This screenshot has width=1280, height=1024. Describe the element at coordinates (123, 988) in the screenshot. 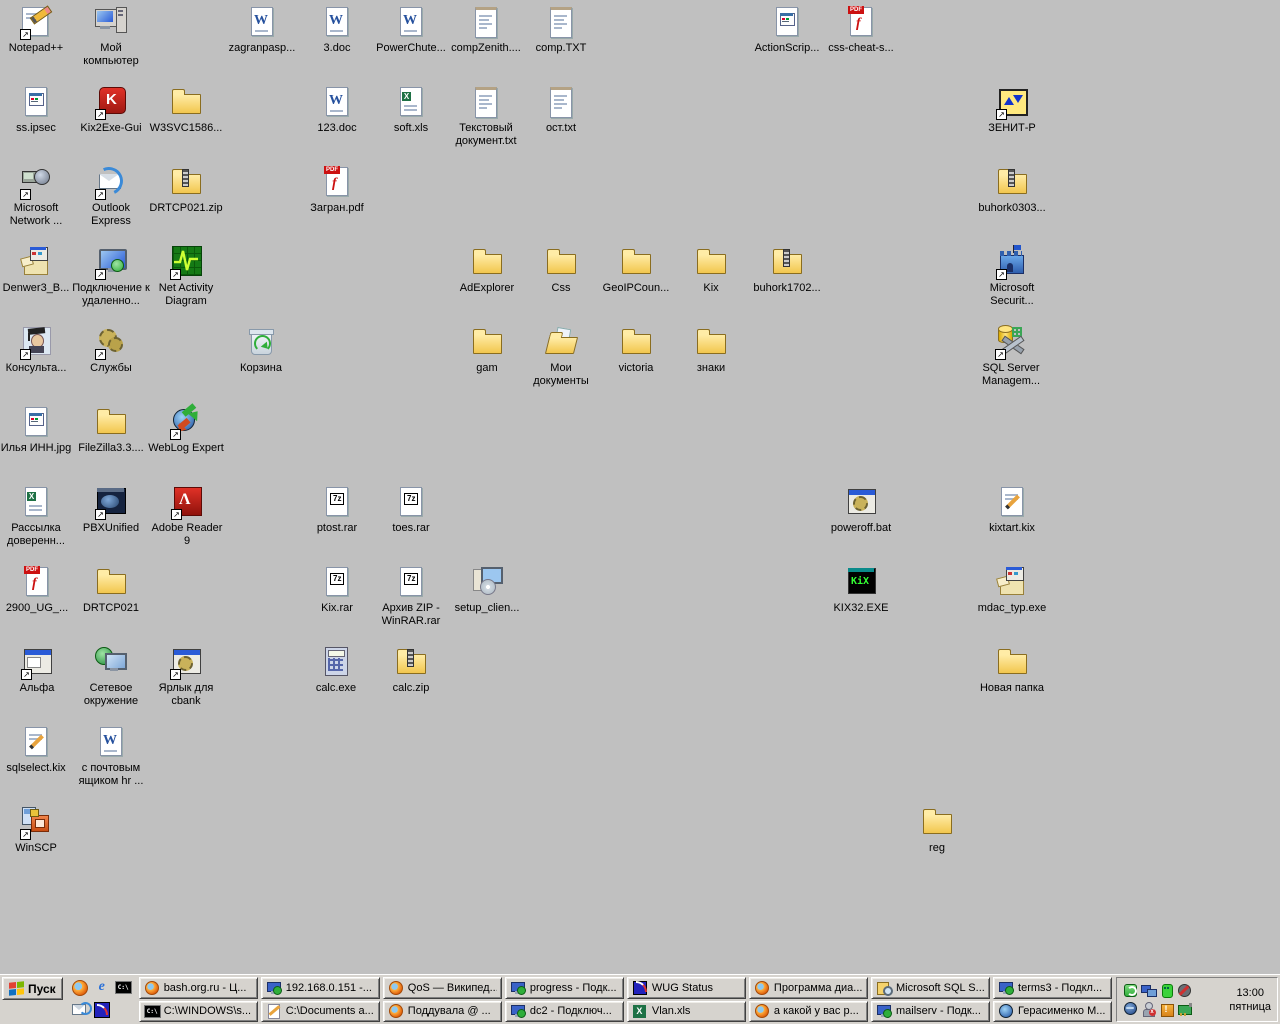

I see `cmd-quicklaunch-button: C:\` at that location.